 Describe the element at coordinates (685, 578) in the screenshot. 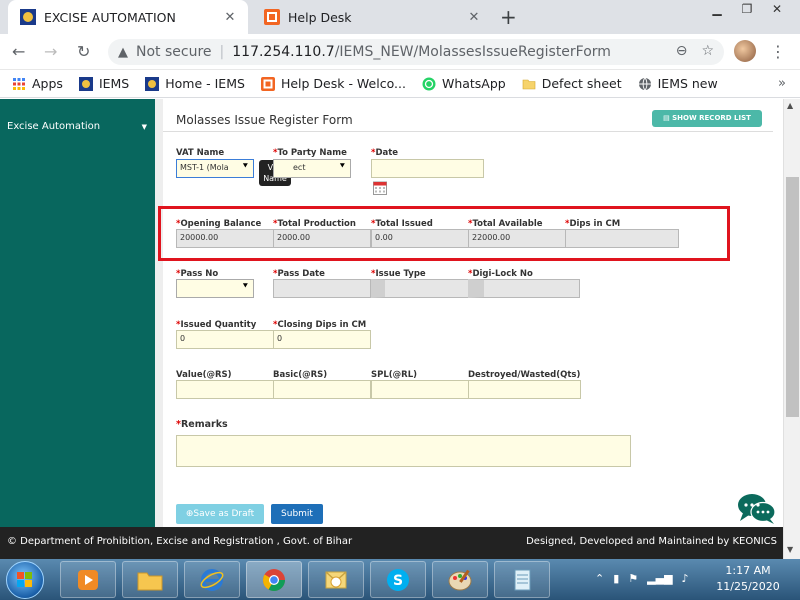

I see `volume-icon: ♪` at that location.